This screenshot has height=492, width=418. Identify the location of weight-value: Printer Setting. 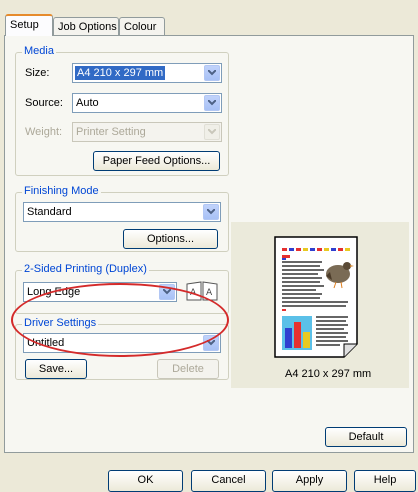
(111, 132).